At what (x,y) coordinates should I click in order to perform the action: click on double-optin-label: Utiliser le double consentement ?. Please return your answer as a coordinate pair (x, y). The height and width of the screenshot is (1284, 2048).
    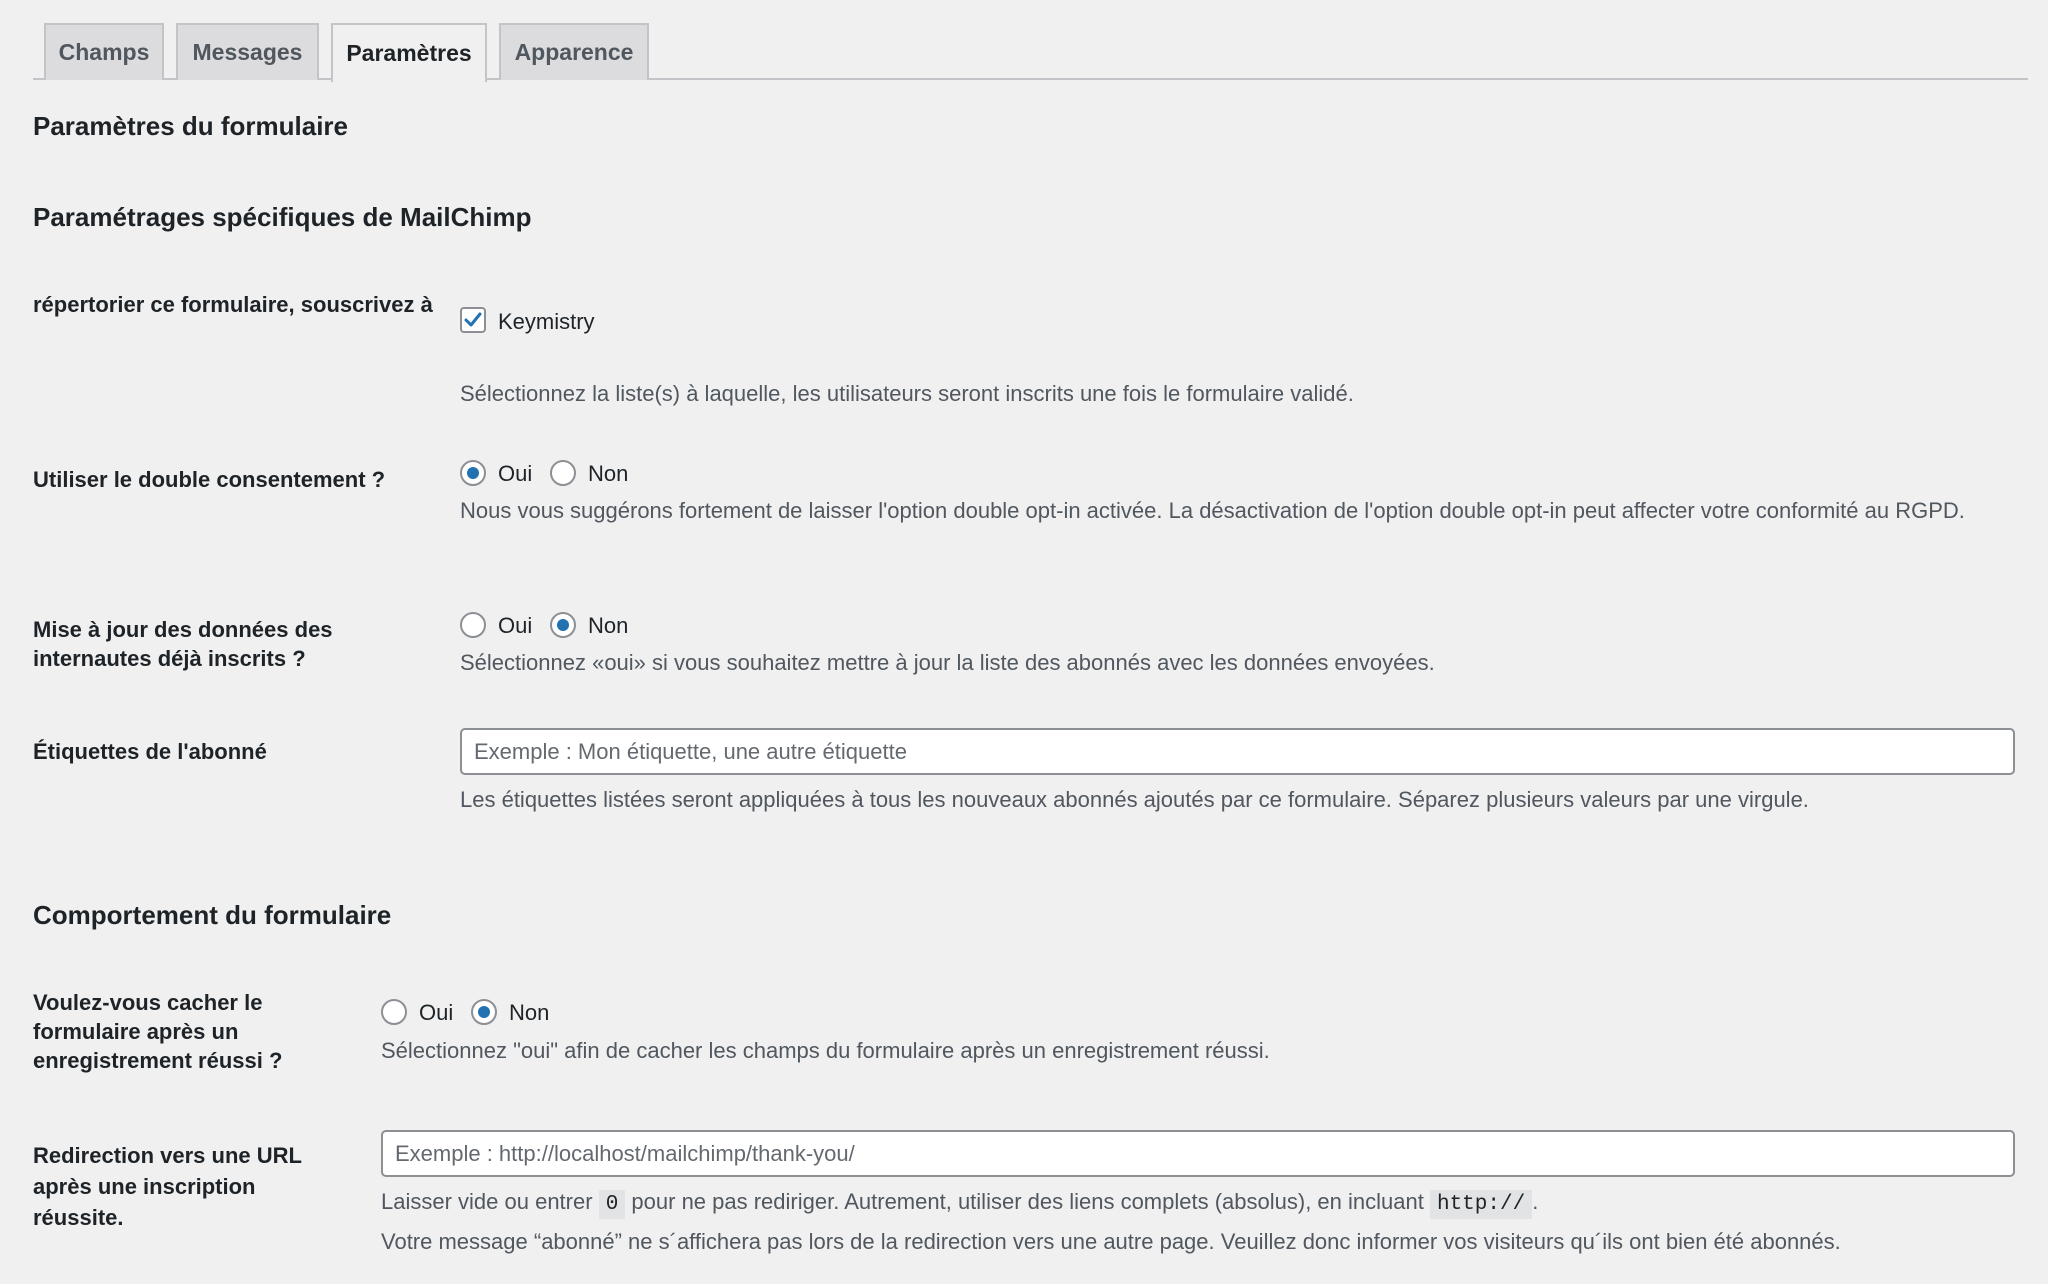
    Looking at the image, I should click on (209, 479).